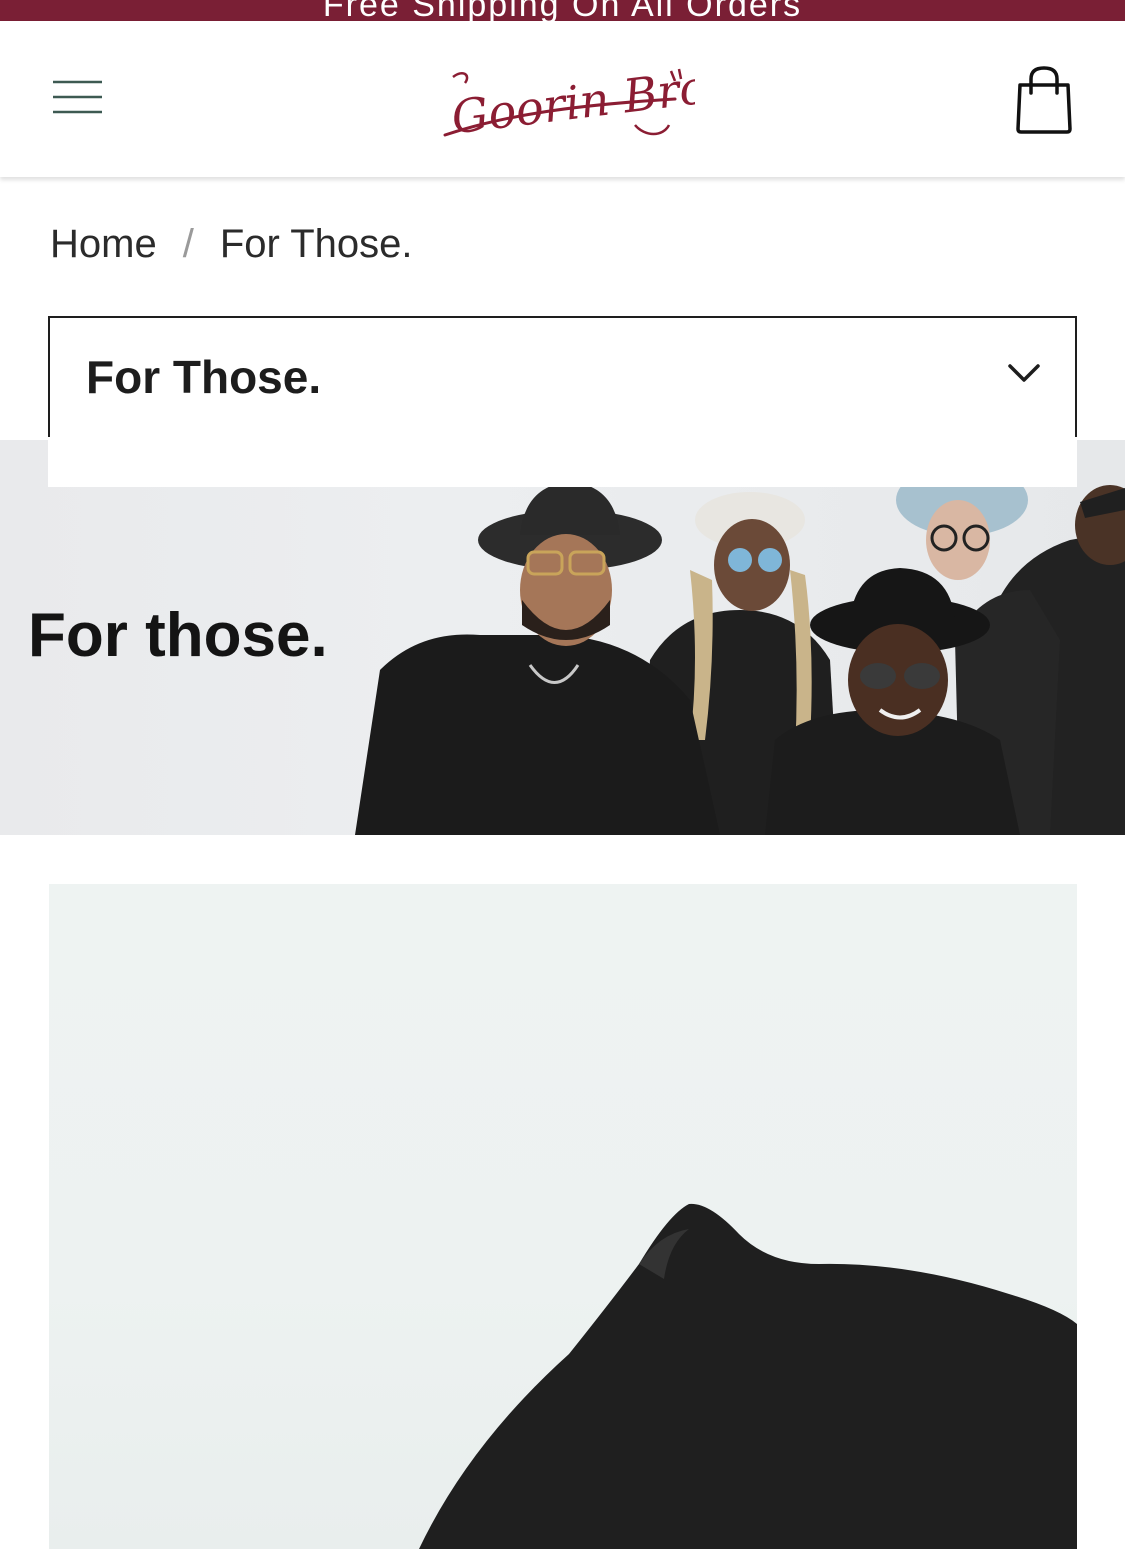 Image resolution: width=1125 pixels, height=1549 pixels. What do you see at coordinates (562, 462) in the screenshot?
I see `select-dropdown-shadow` at bounding box center [562, 462].